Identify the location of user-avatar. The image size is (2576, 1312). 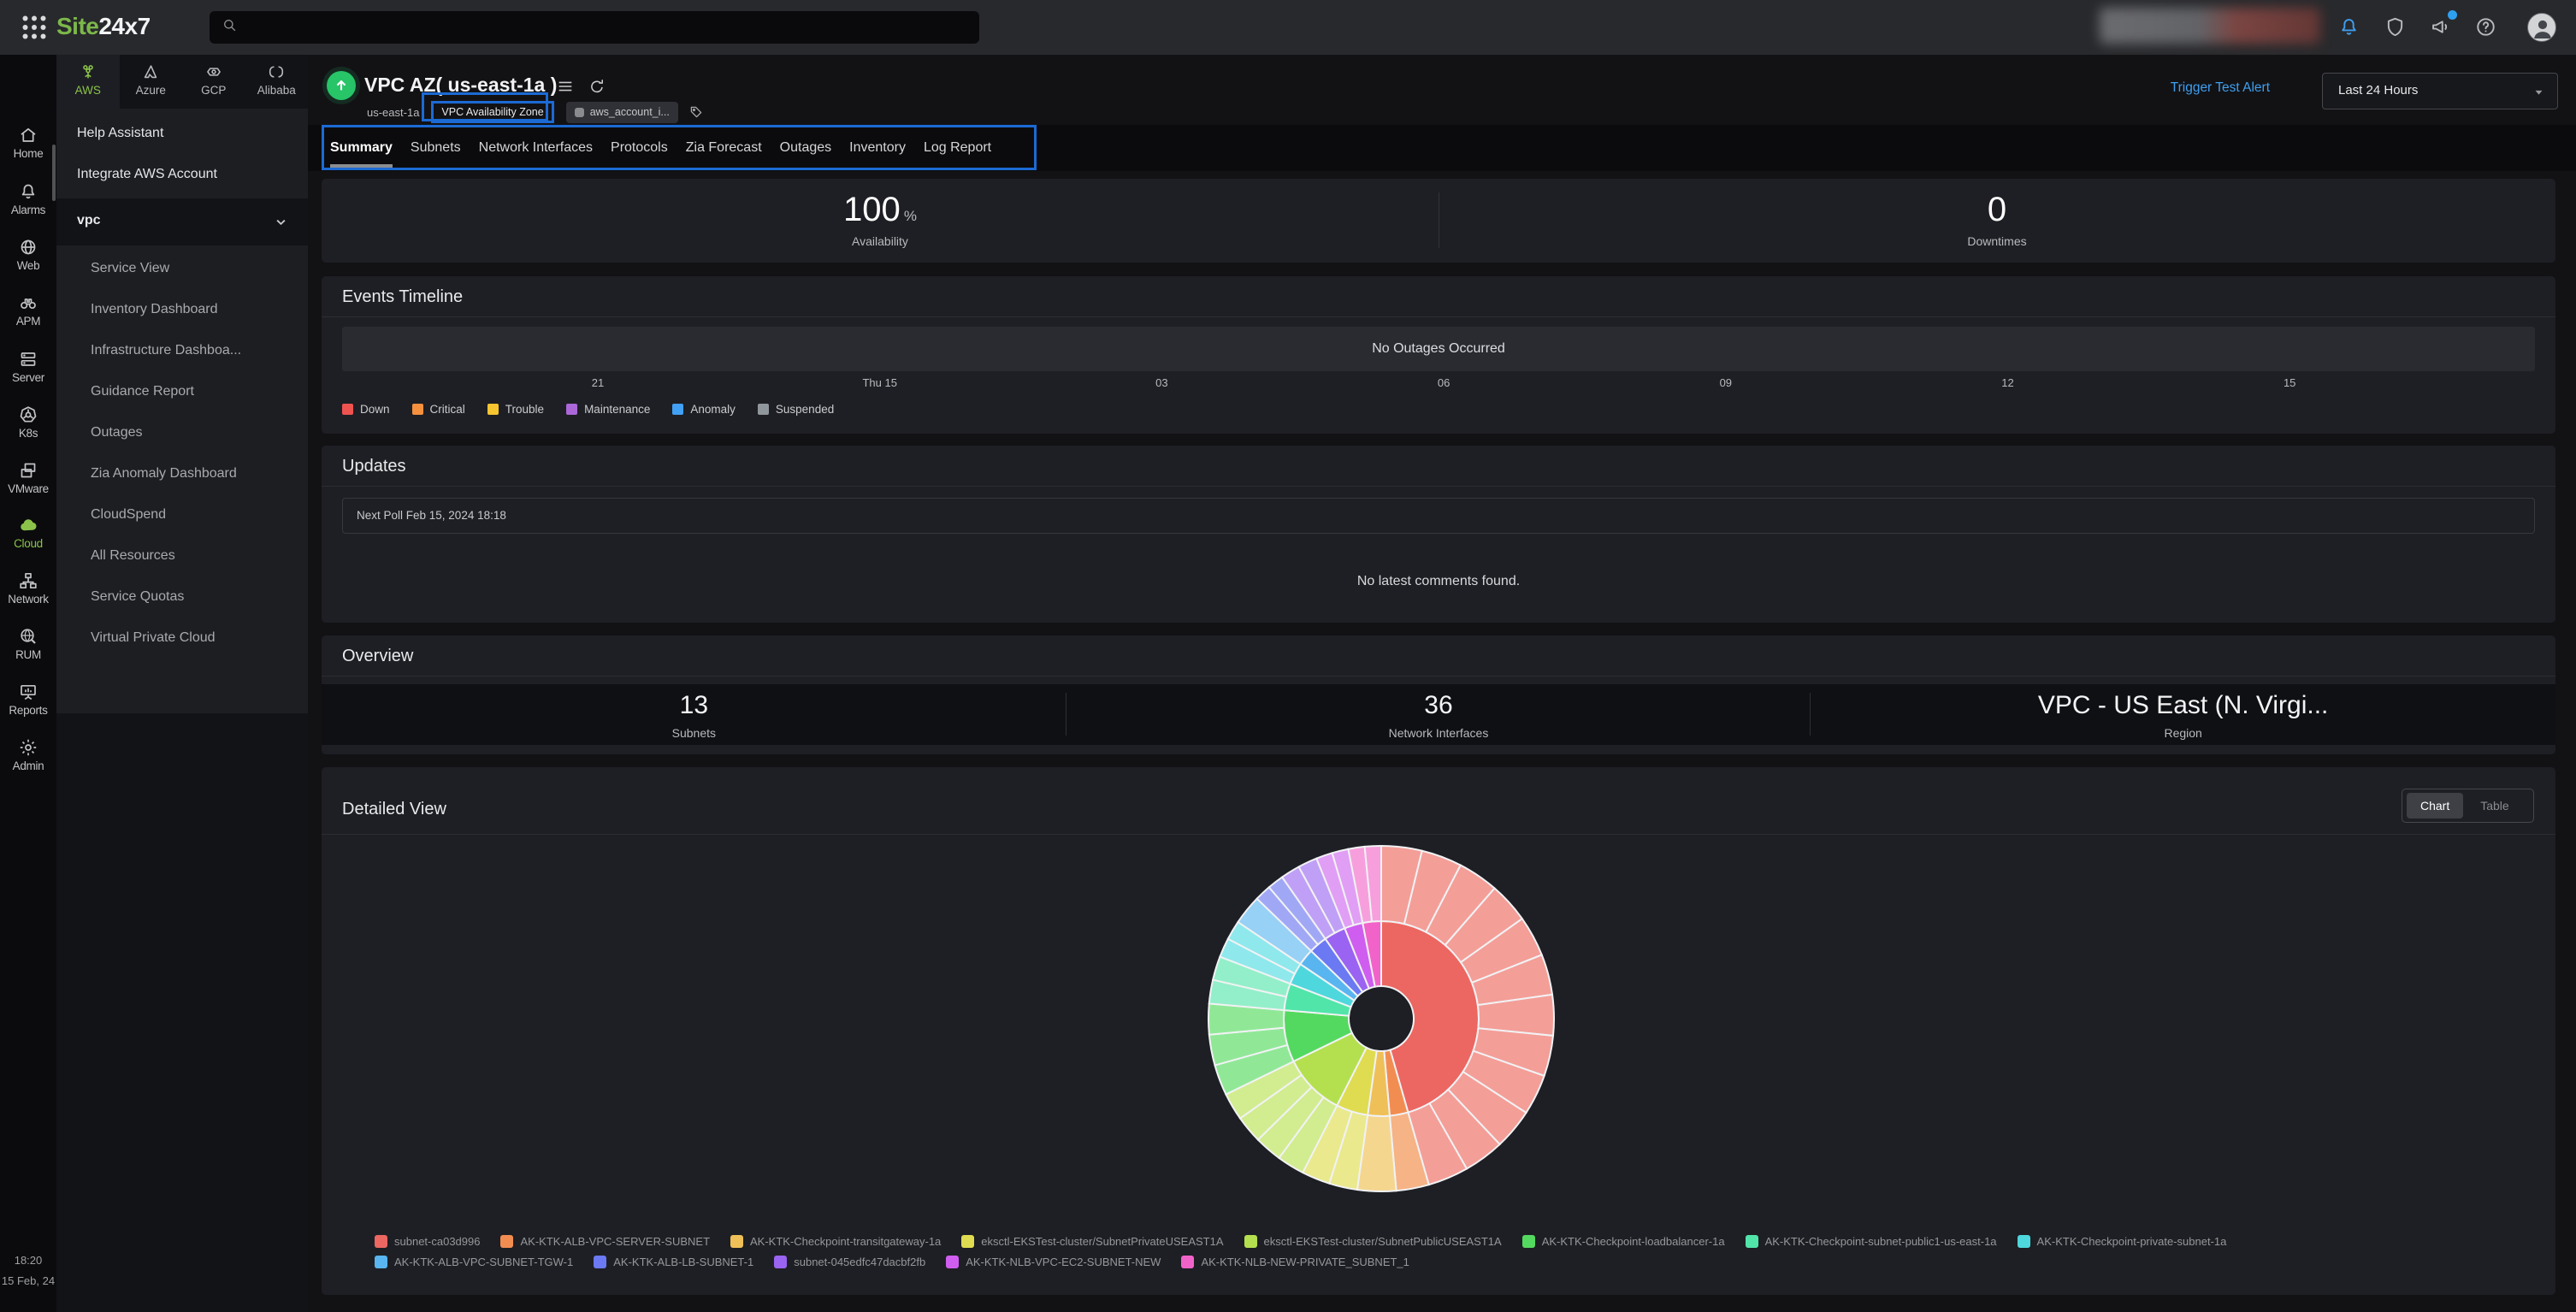
(2541, 28).